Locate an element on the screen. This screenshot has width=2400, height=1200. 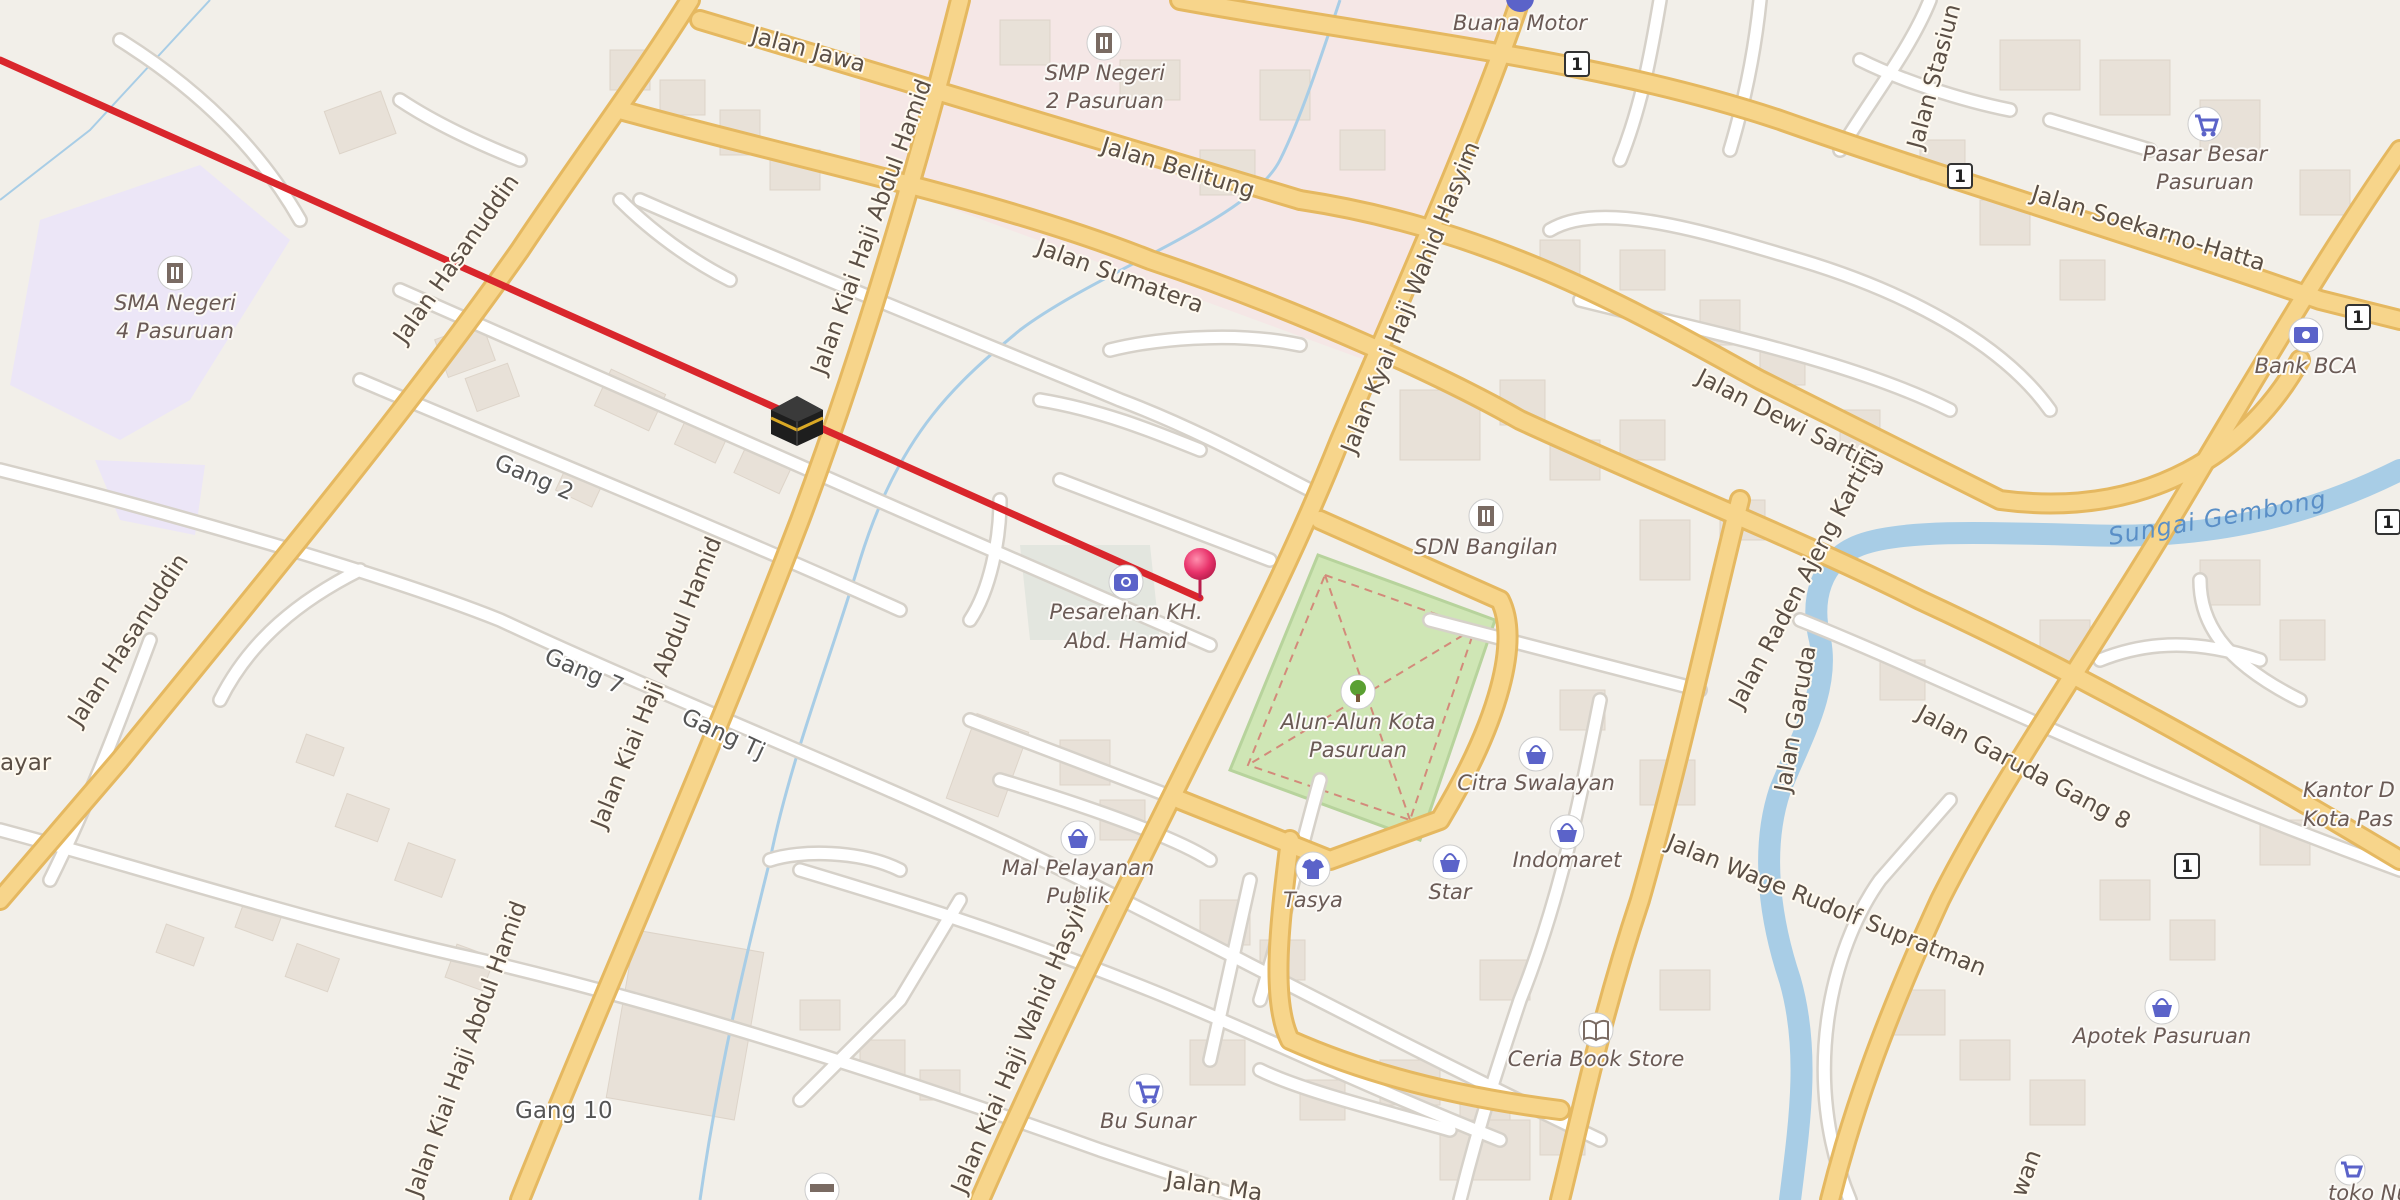
svg-text: Citra Swalayan is located at coordinates (1536, 783).